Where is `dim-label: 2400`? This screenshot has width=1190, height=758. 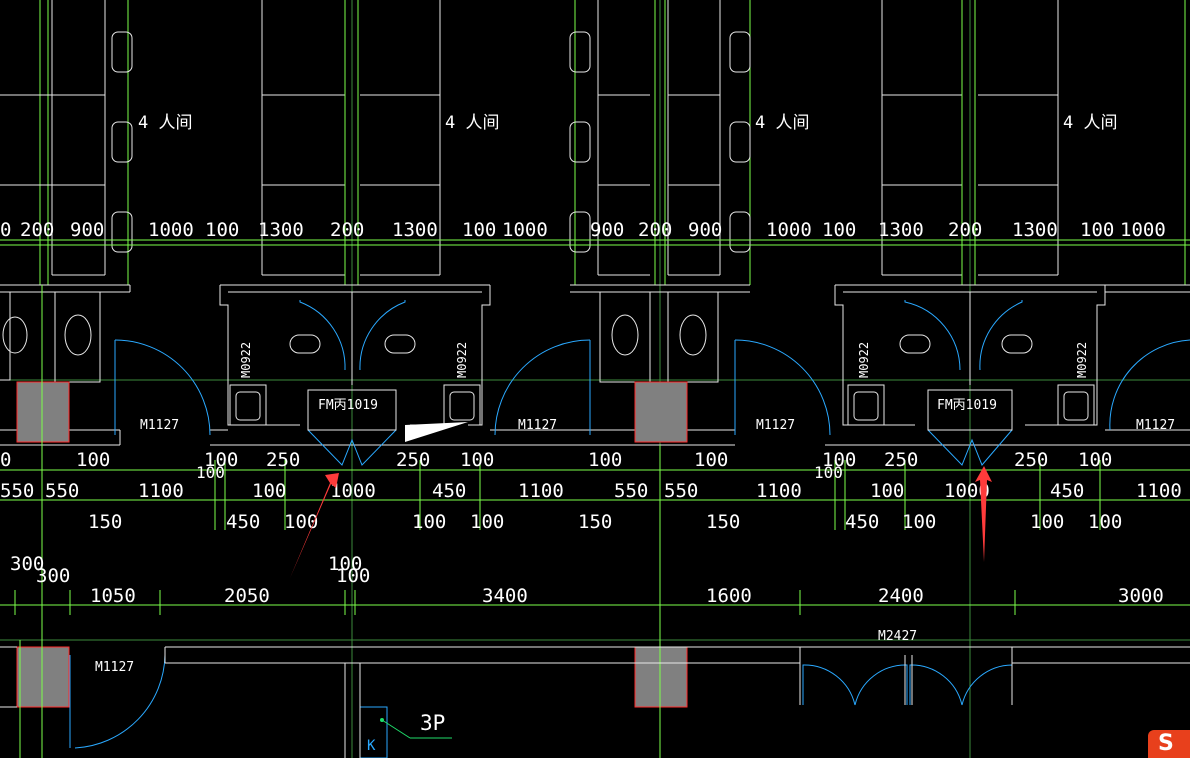
dim-label: 2400 is located at coordinates (901, 596).